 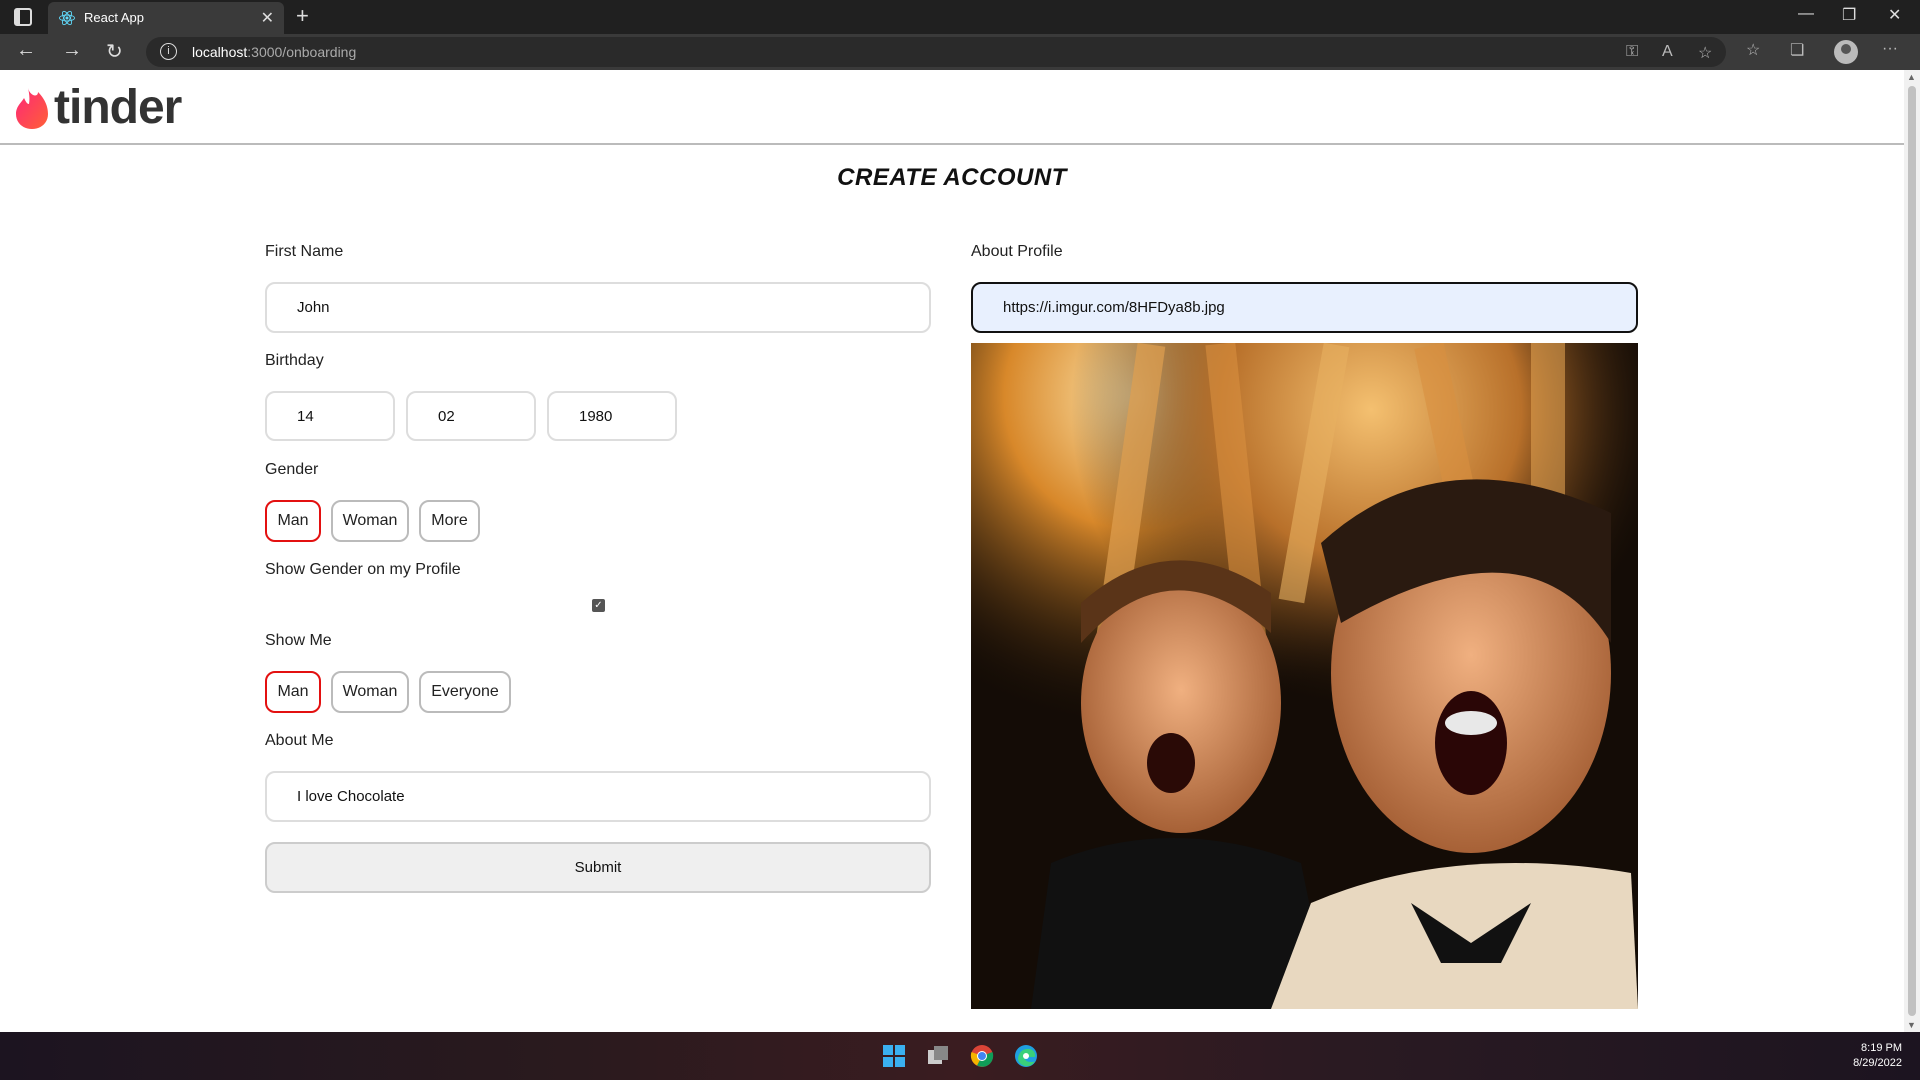 I want to click on windows-taskbar: 8:19 PM 8/29/2022, so click(x=960, y=1056).